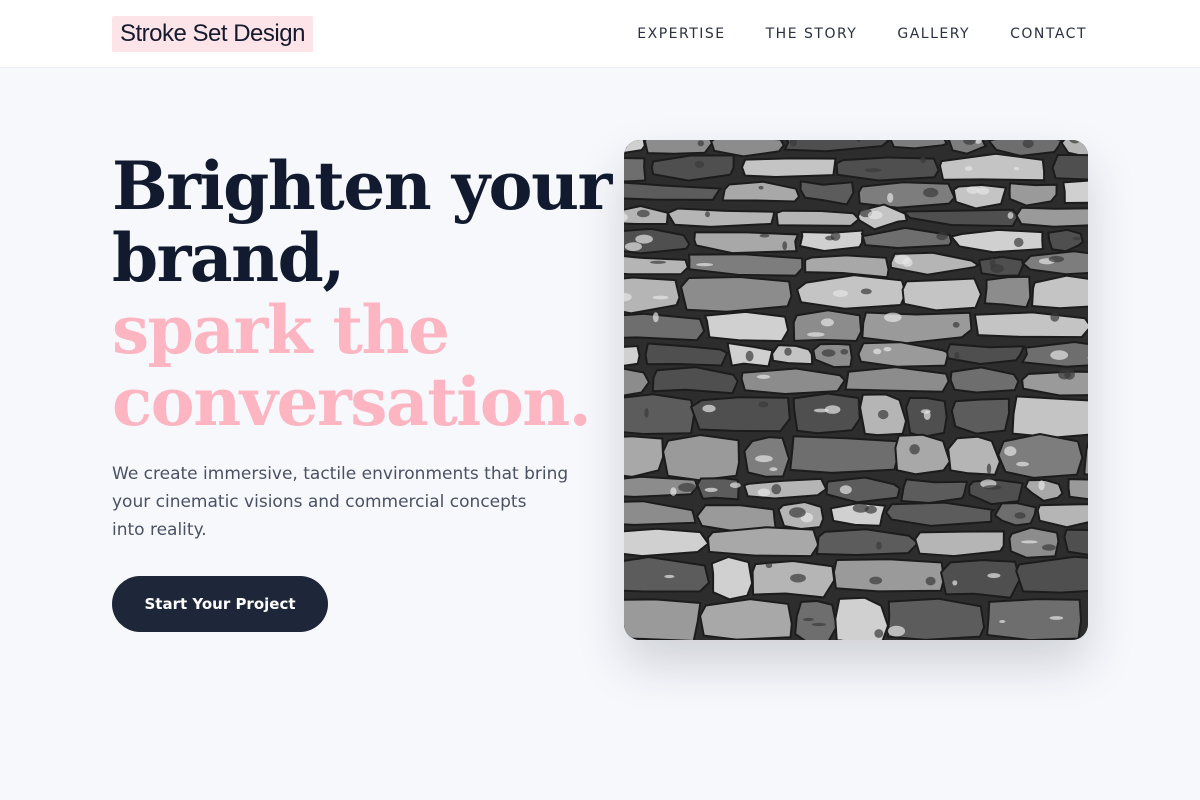 Image resolution: width=1200 pixels, height=800 pixels. Describe the element at coordinates (159, 530) in the screenshot. I see `hero-subtitle-line-3: into reality.` at that location.